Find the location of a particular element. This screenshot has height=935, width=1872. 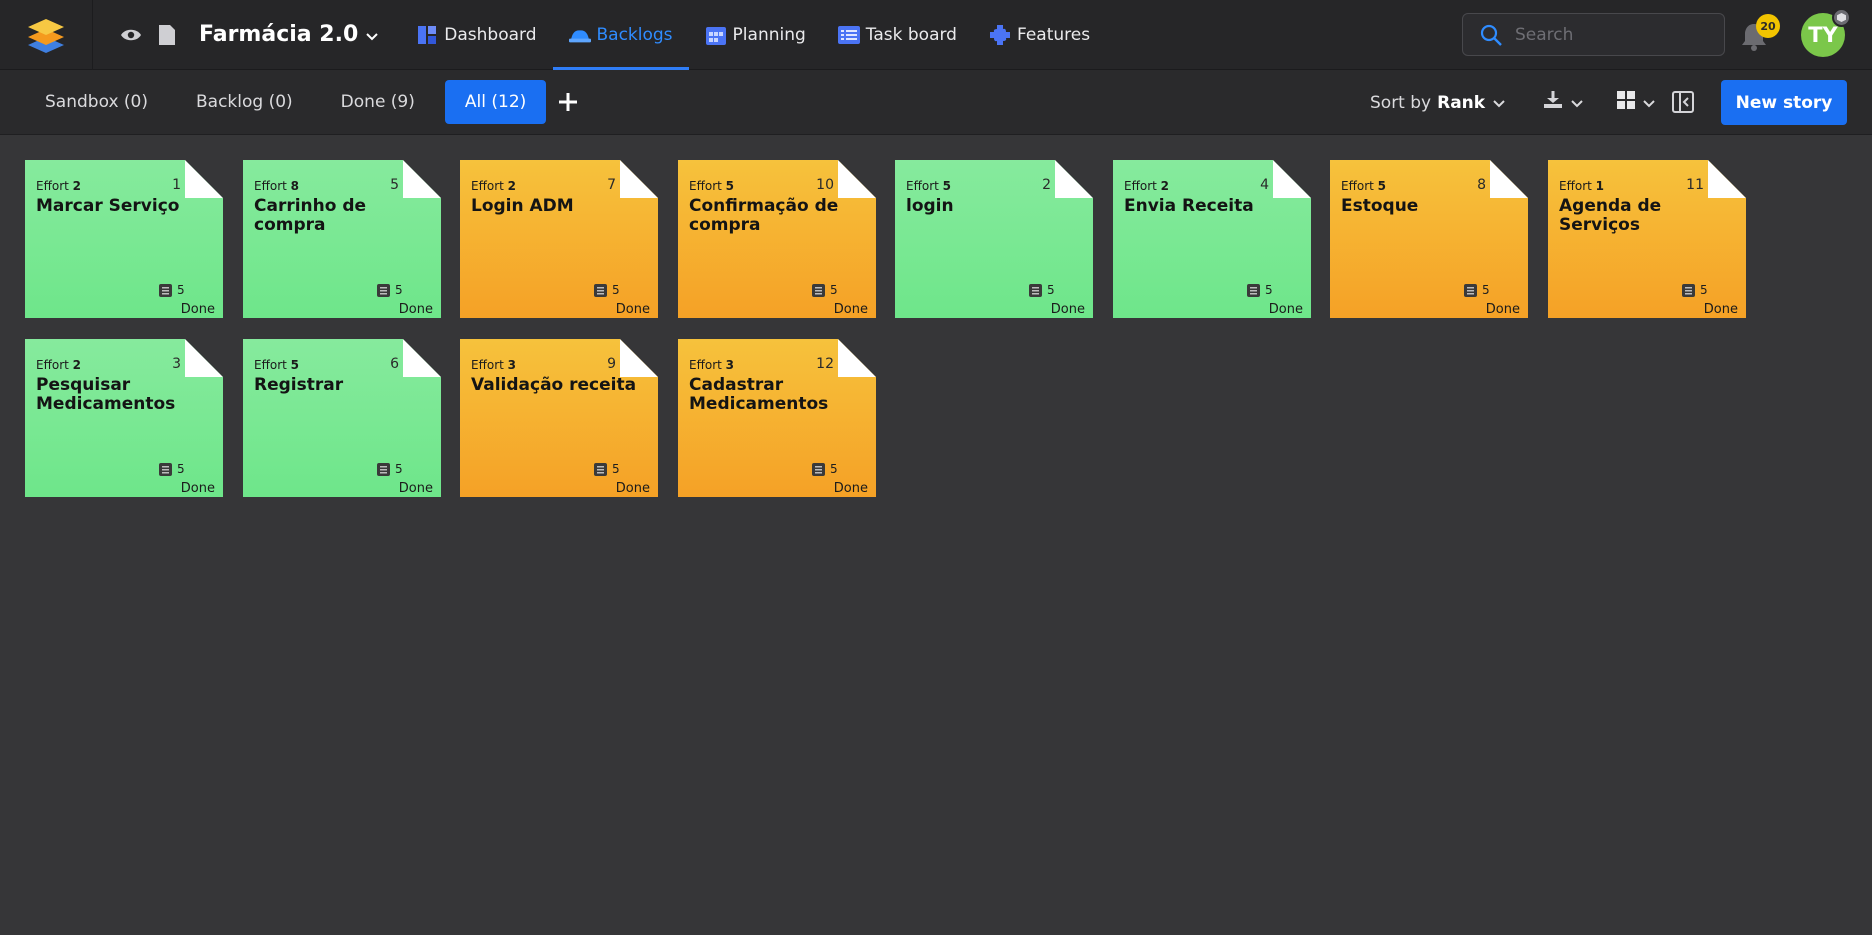

app-logo-icon is located at coordinates (46, 35).